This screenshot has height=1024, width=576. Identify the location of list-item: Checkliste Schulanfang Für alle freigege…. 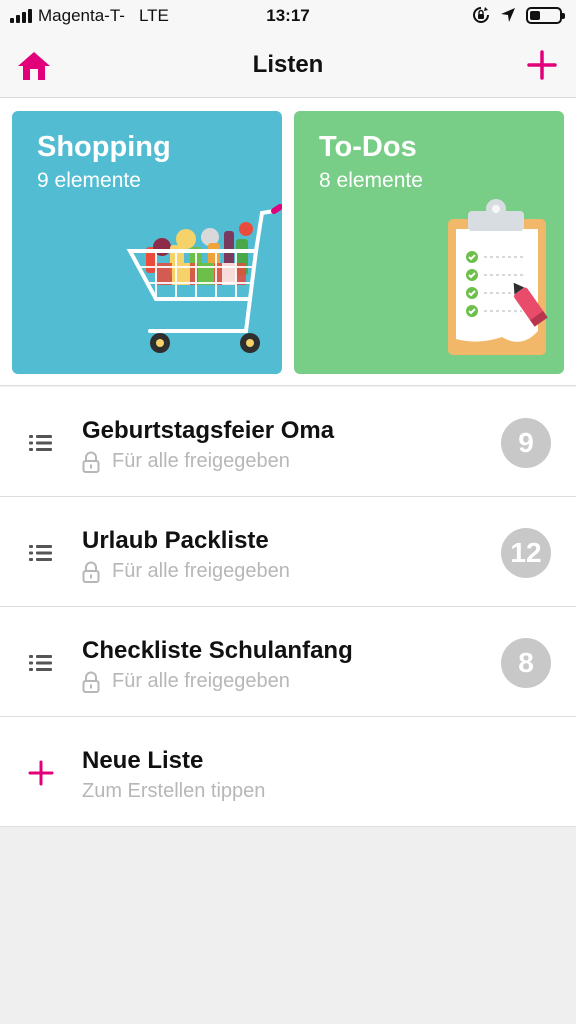
(288, 662).